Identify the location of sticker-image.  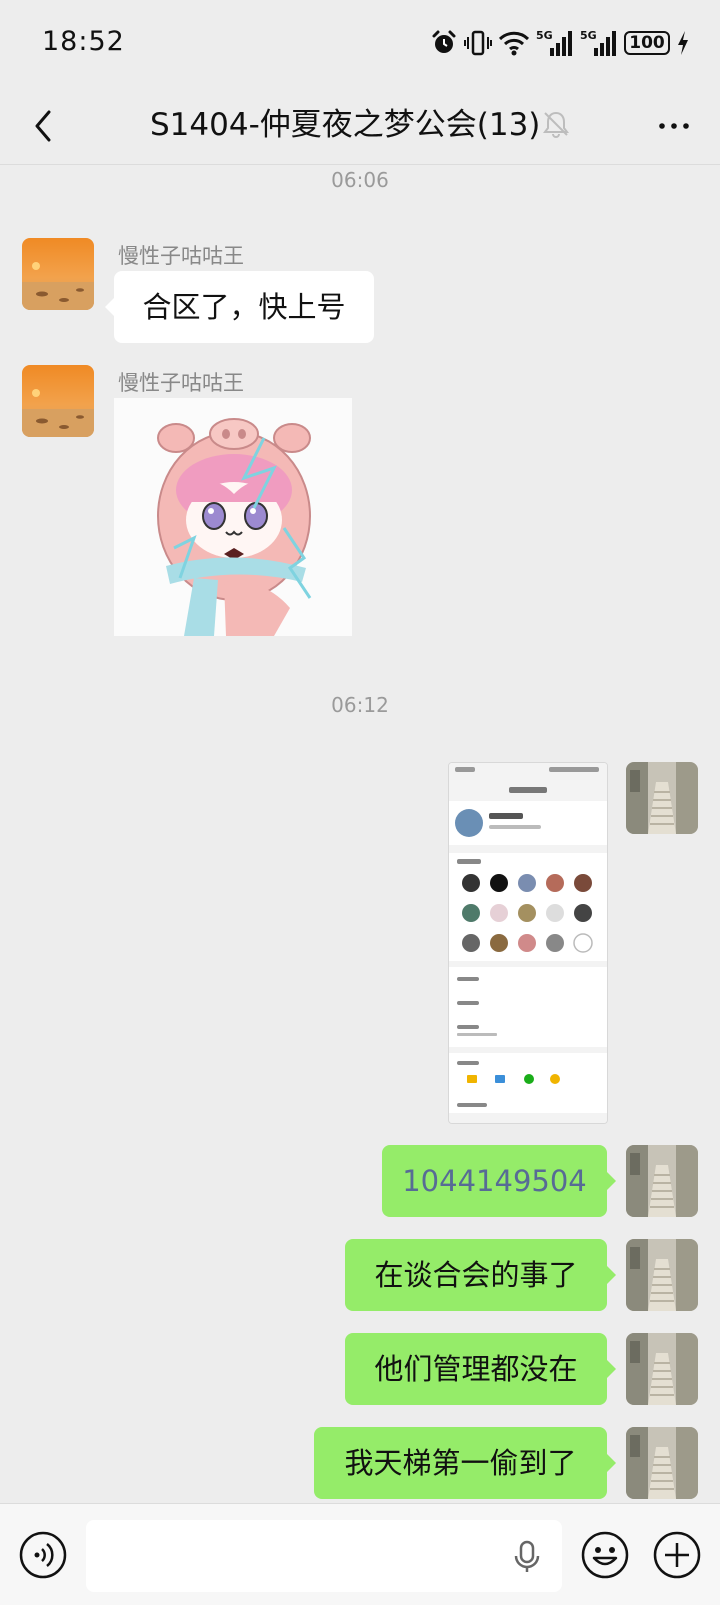
(233, 517).